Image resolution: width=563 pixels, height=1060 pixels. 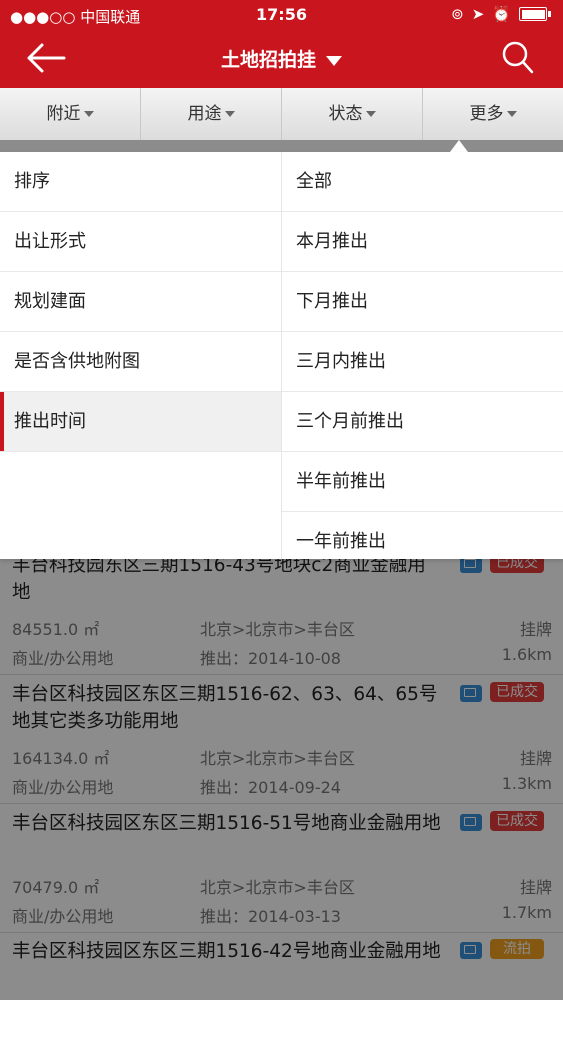 I want to click on dropdown-pointer, so click(x=459, y=146).